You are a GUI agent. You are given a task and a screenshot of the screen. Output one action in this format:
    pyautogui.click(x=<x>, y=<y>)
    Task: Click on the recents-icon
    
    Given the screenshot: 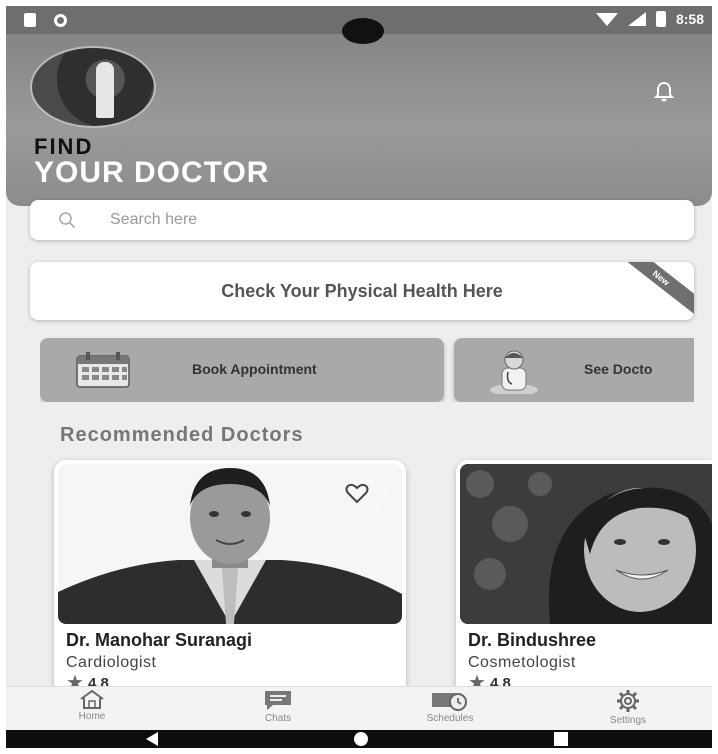 What is the action you would take?
    pyautogui.click(x=561, y=739)
    